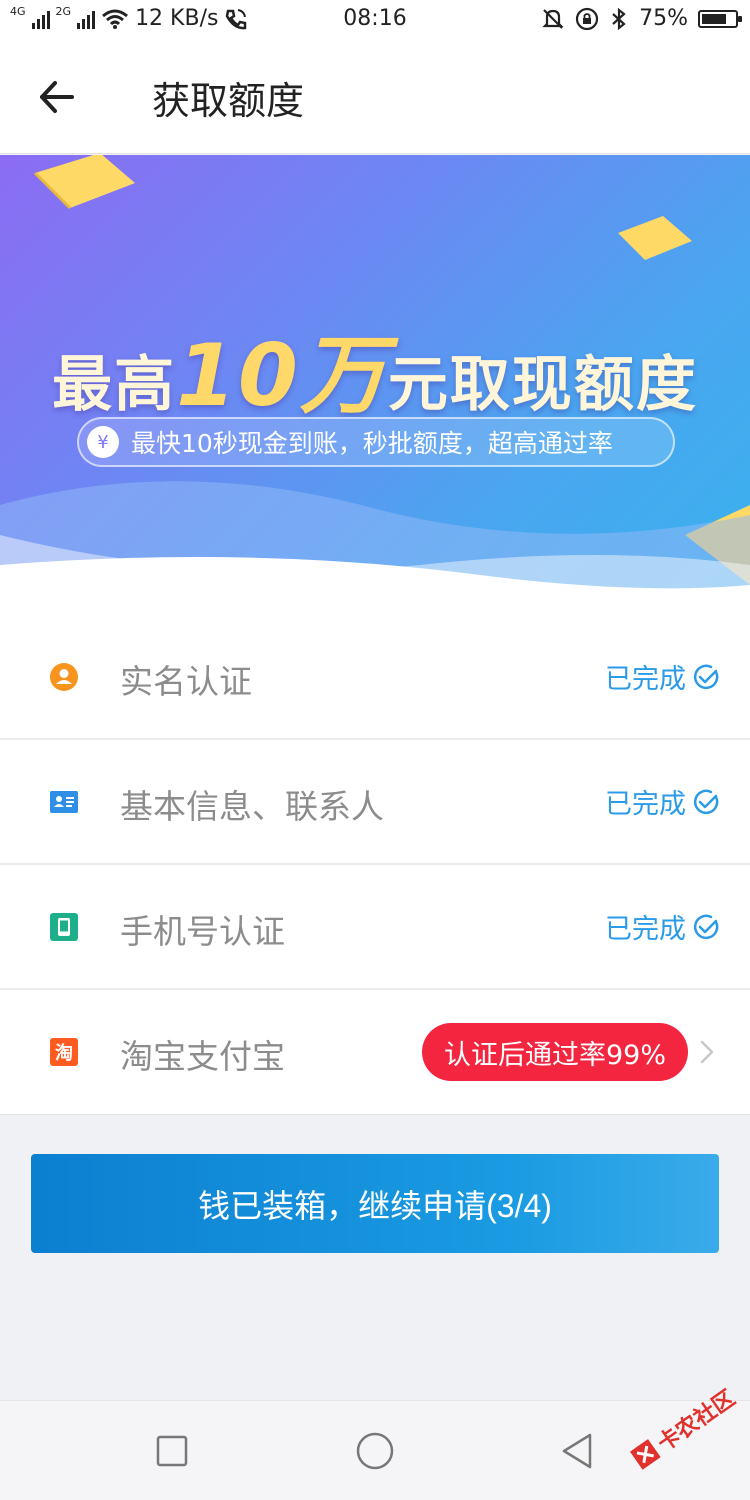 The image size is (750, 1500). I want to click on list-item-taobao: 淘 淘宝支付宝 认证后通过率99%, so click(375, 1052).